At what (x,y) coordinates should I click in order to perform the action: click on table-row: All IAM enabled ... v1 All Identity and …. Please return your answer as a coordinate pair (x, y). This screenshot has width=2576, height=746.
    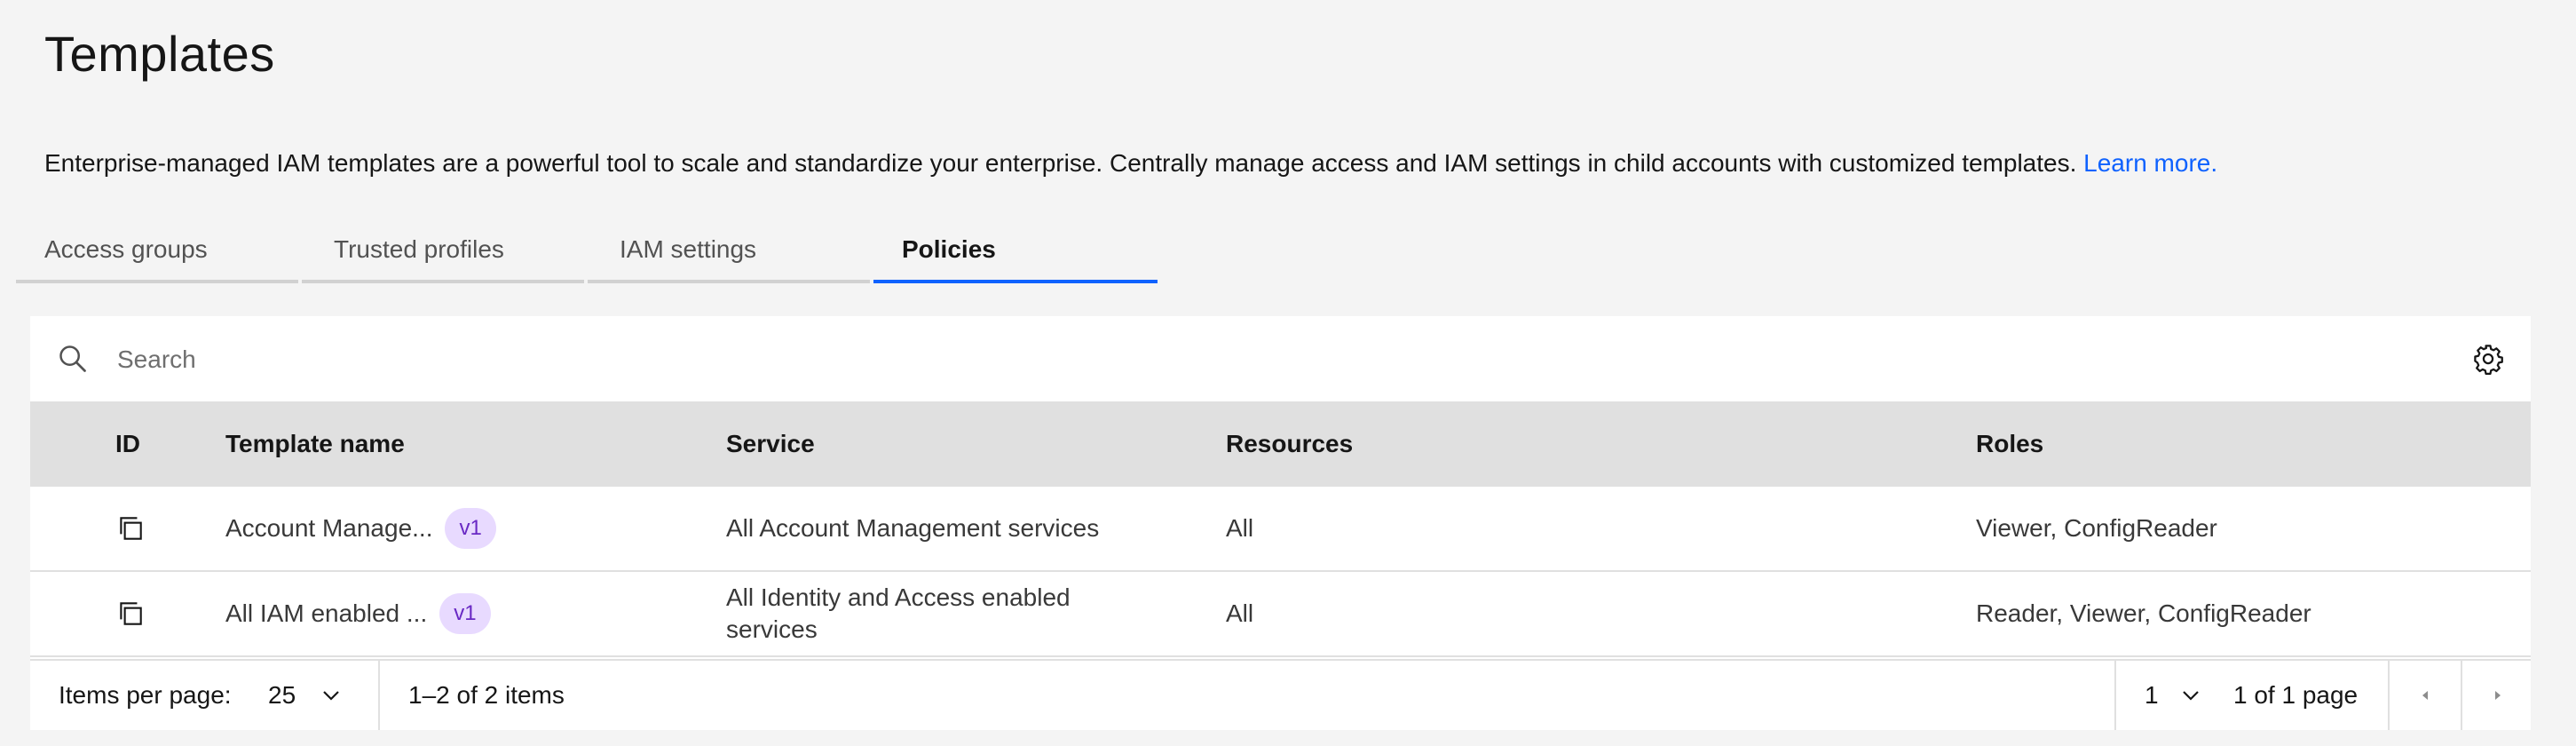
    Looking at the image, I should click on (1280, 614).